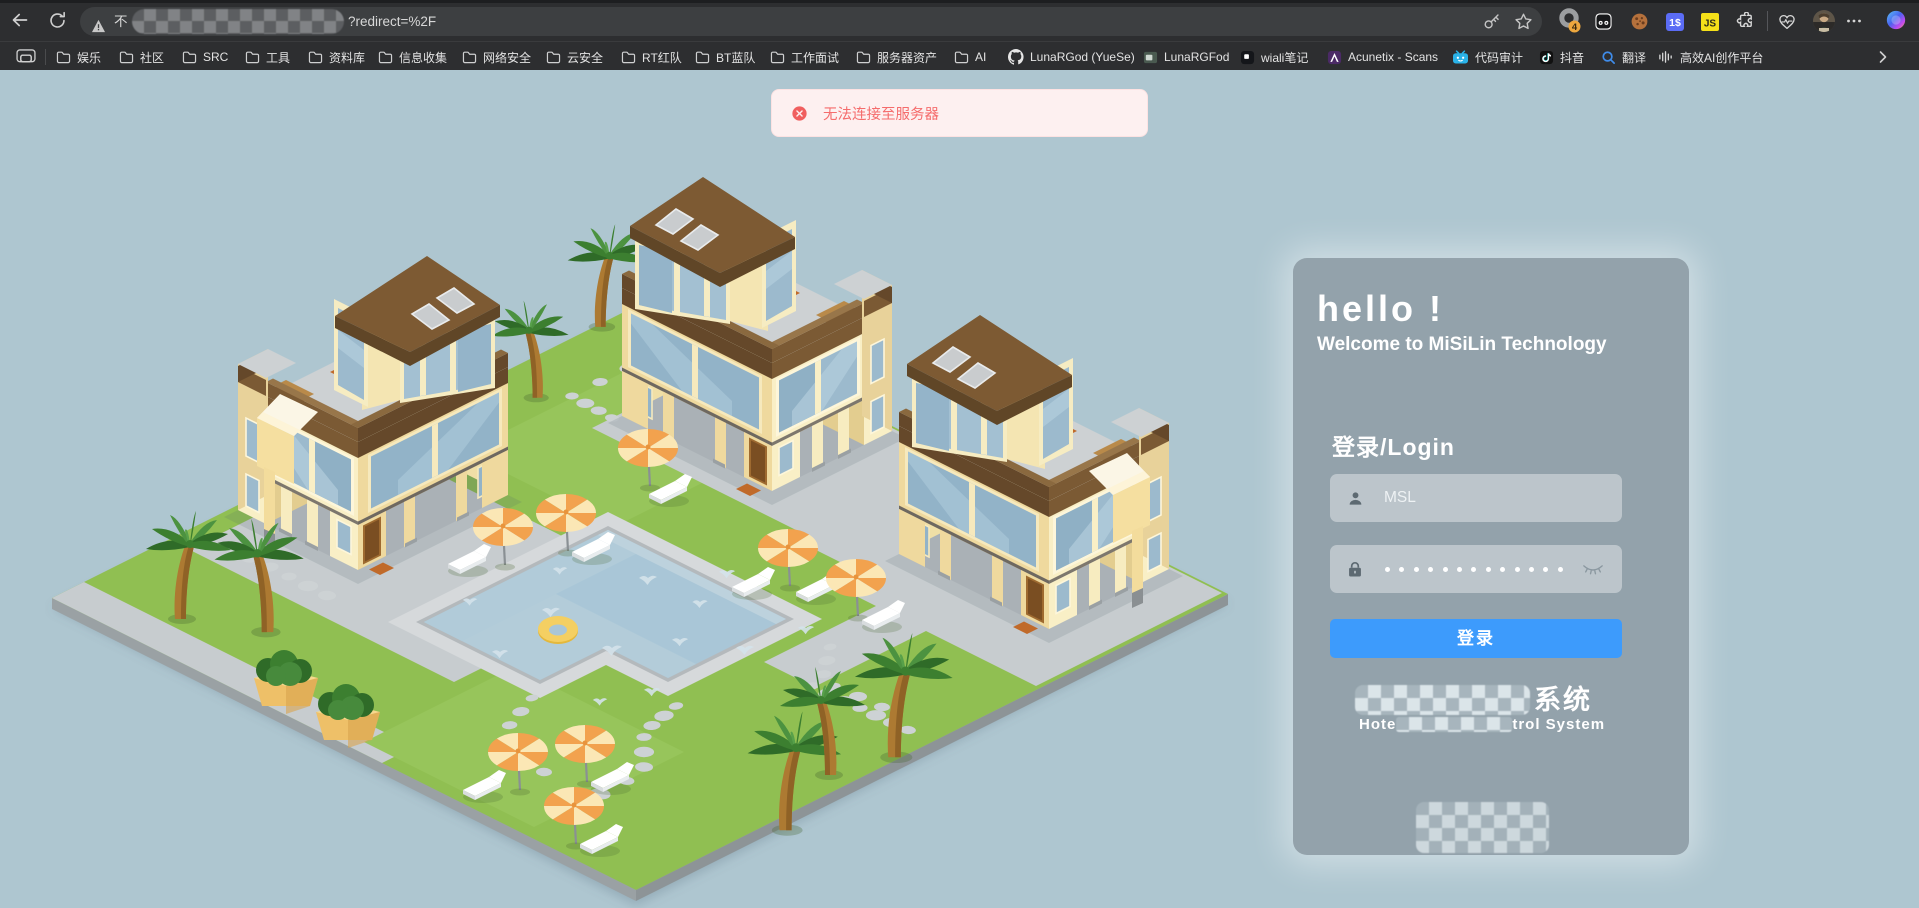  What do you see at coordinates (1575, 27) in the screenshot?
I see `svg-text: 4` at bounding box center [1575, 27].